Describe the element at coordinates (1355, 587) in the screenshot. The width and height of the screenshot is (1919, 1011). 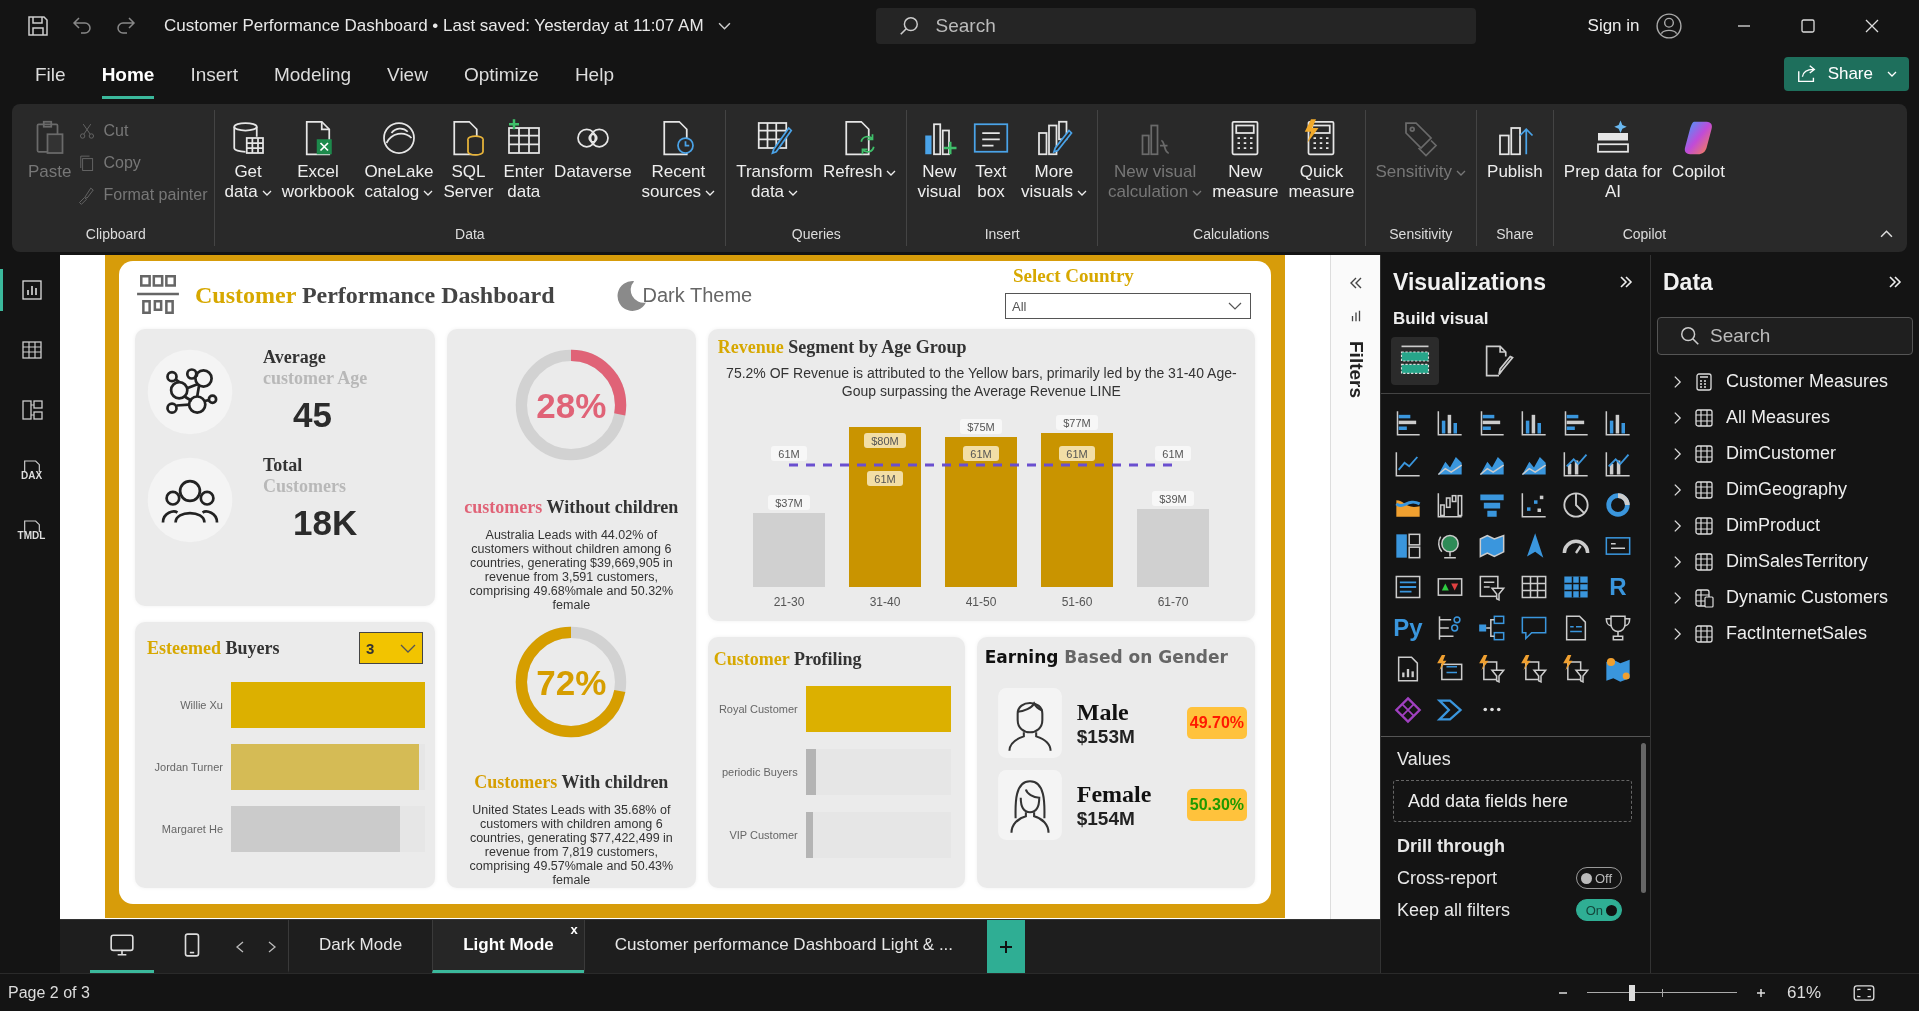
I see `filters-pane: Filters` at that location.